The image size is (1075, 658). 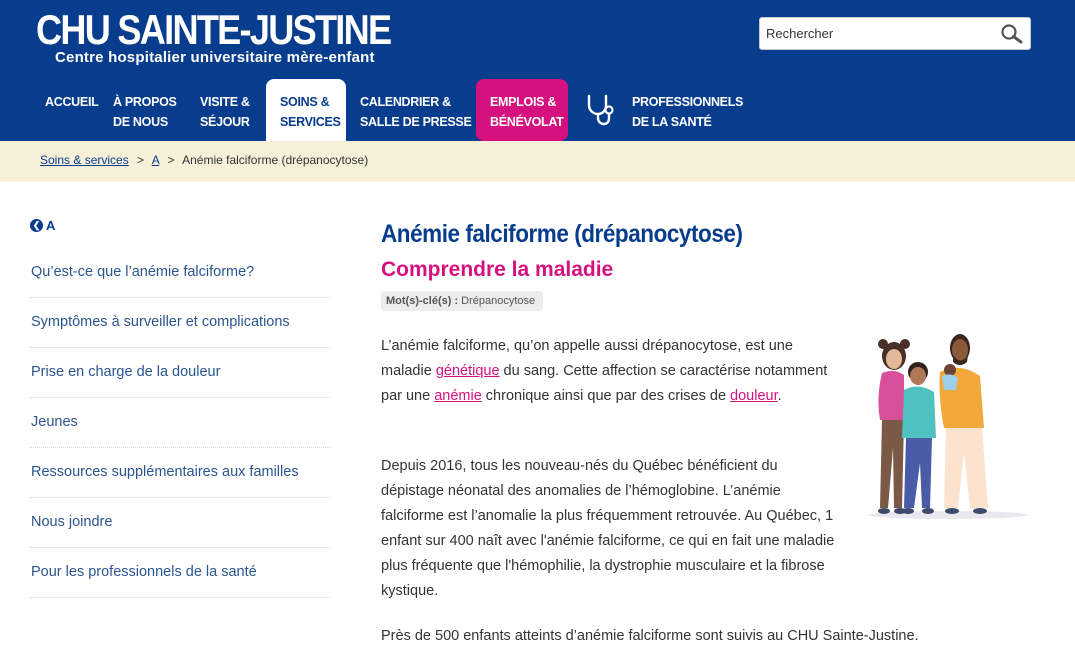 What do you see at coordinates (945, 426) in the screenshot?
I see `family-illustration` at bounding box center [945, 426].